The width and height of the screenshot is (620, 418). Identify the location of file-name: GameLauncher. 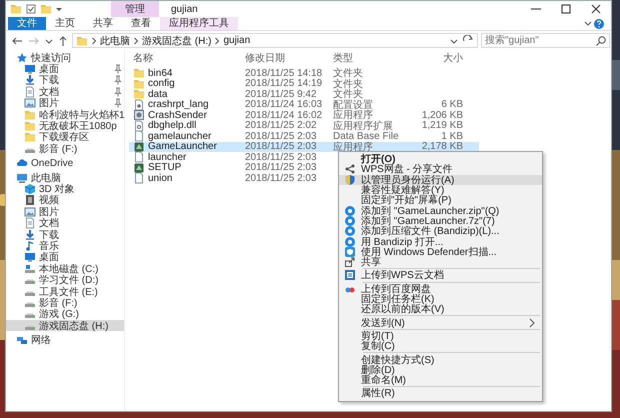
(182, 146).